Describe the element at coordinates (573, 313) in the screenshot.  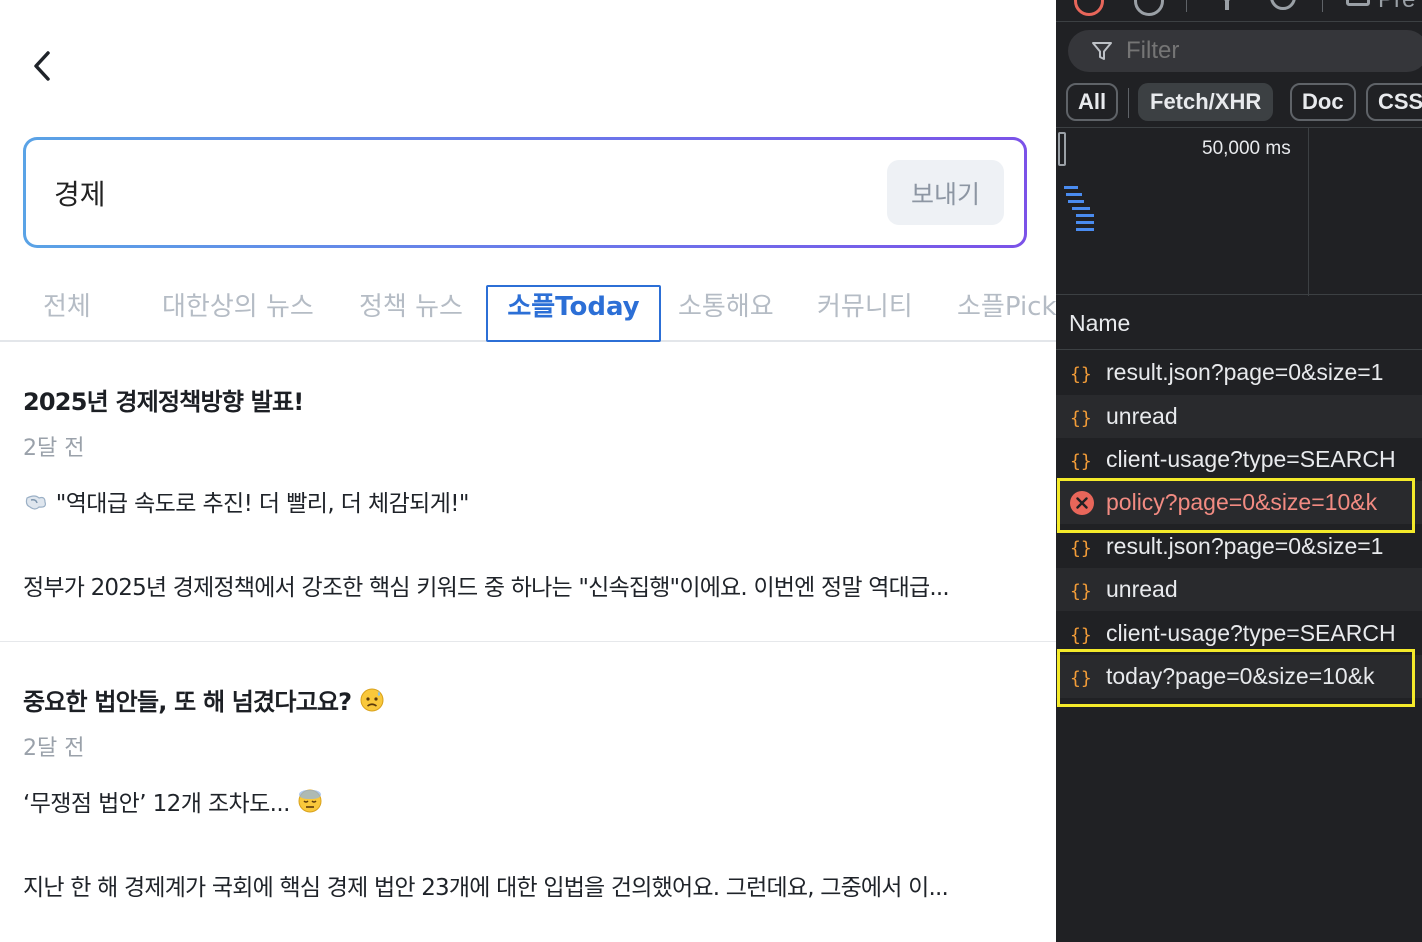
I see `tab-sople-today: 소플Today` at that location.